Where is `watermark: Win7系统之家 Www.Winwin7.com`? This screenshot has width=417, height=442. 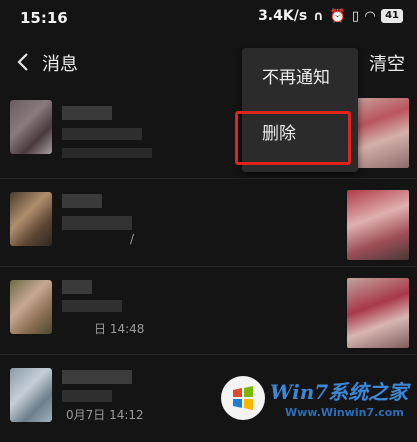
watermark: Win7系统之家 Www.Winwin7.com is located at coordinates (315, 400).